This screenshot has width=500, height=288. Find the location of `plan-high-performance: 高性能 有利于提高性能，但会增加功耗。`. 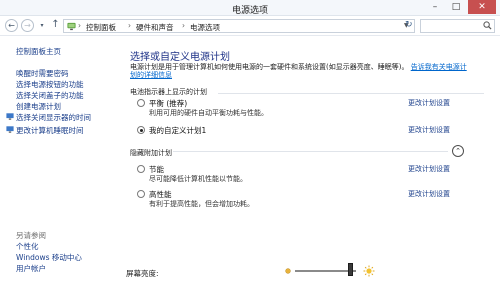

plan-high-performance: 高性能 有利于提高性能，但会增加功耗。 is located at coordinates (287, 200).